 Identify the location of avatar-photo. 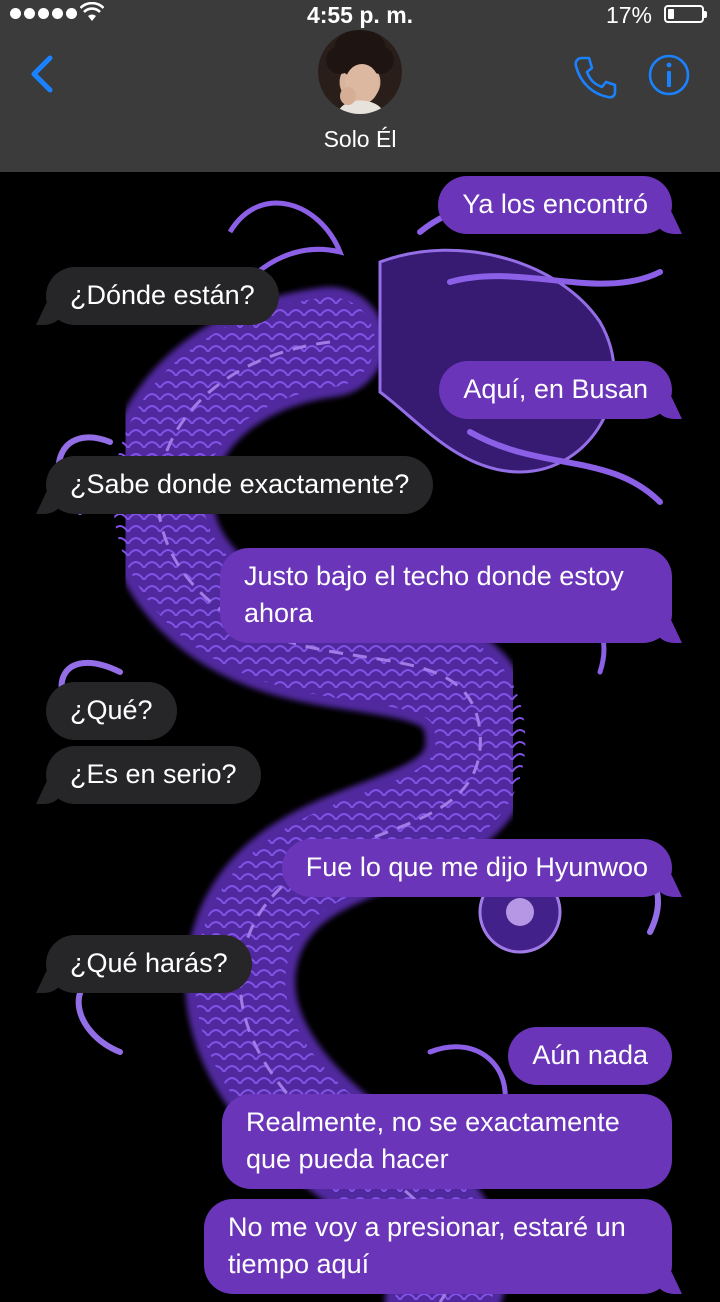
(360, 72).